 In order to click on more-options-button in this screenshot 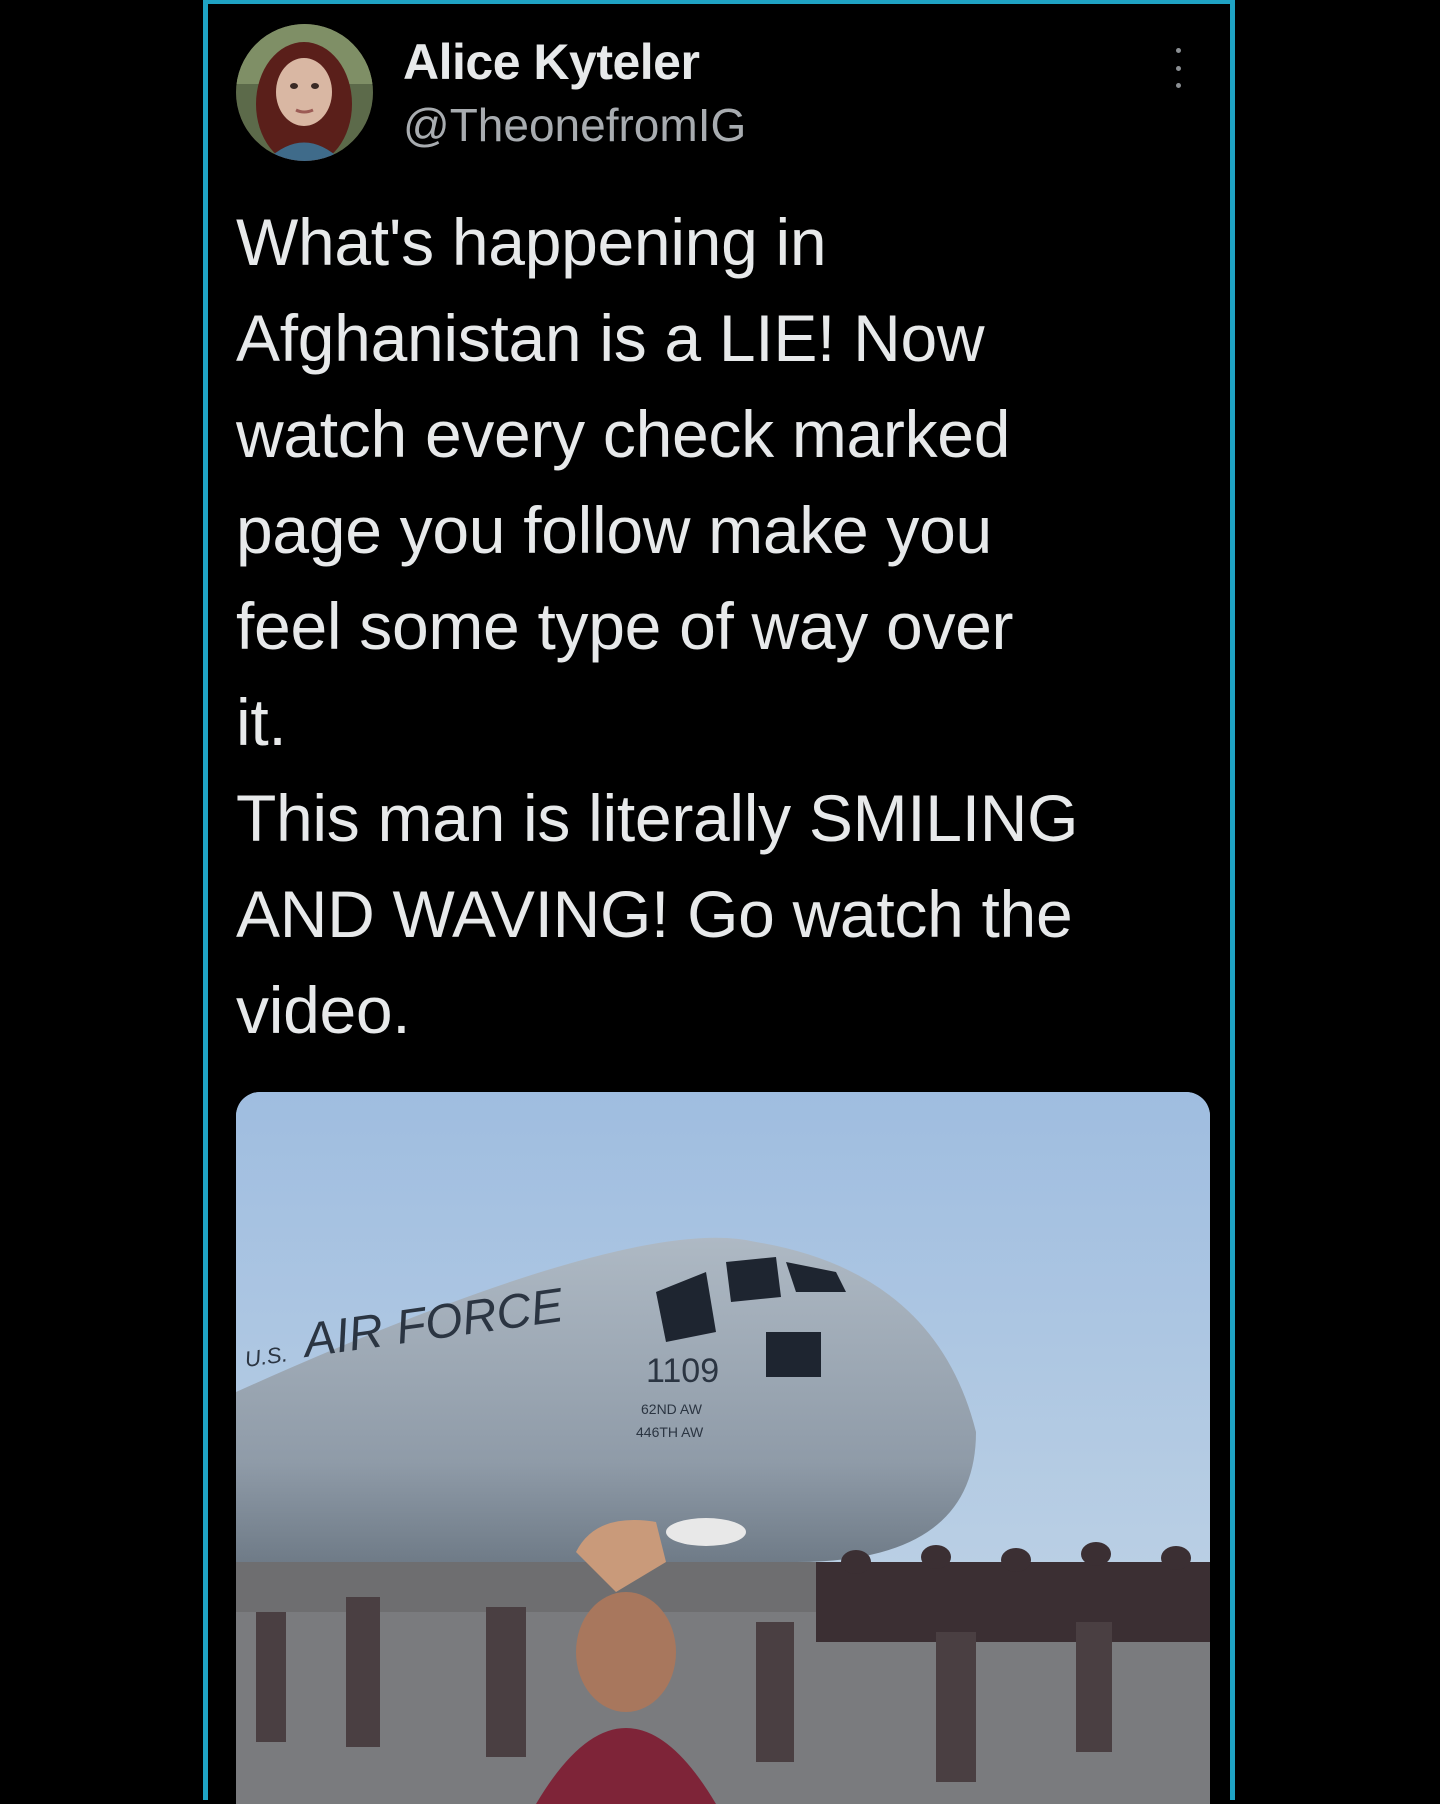, I will do `click(1178, 68)`.